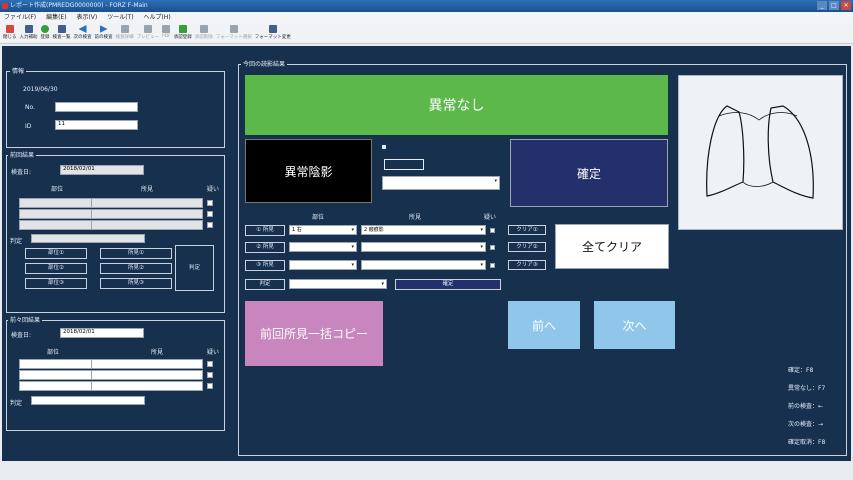 This screenshot has width=853, height=480. I want to click on menu-tools: ツール(T), so click(120, 17).